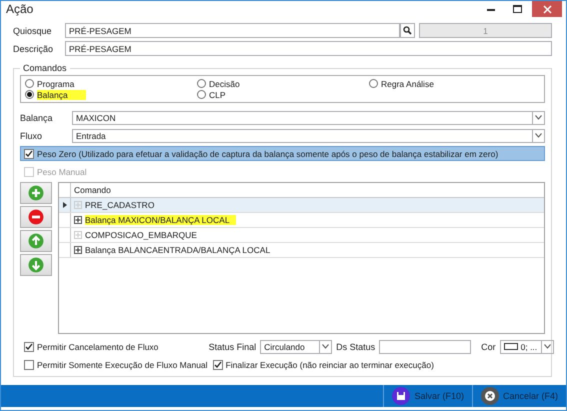 This screenshot has width=567, height=411. Describe the element at coordinates (36, 265) in the screenshot. I see `move-down-button` at that location.